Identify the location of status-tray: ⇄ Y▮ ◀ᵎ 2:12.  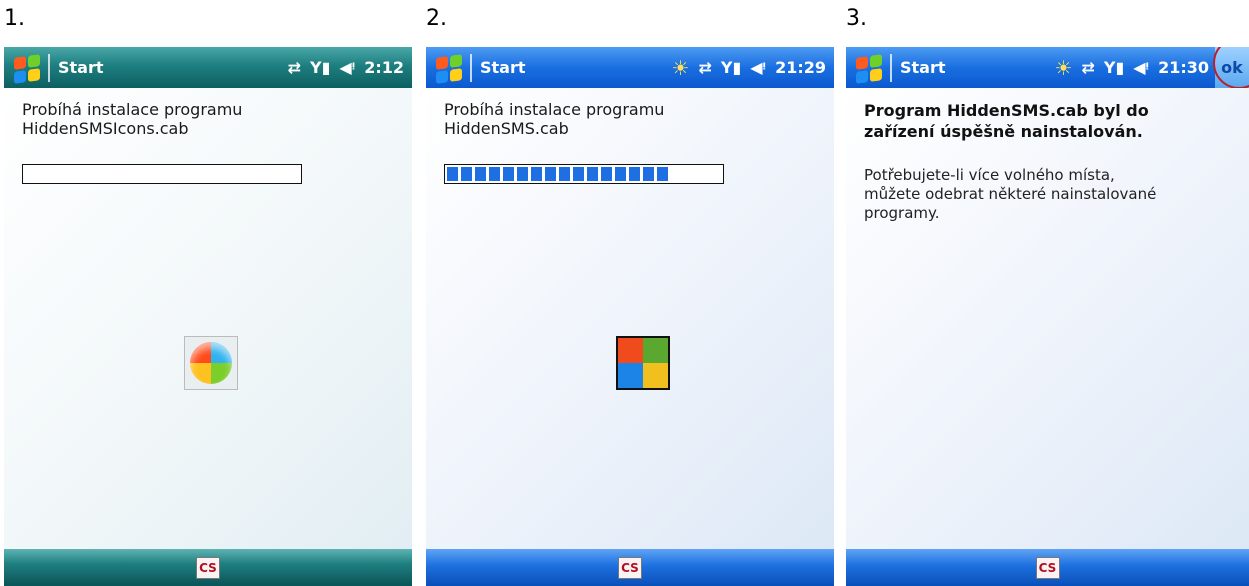
(346, 67).